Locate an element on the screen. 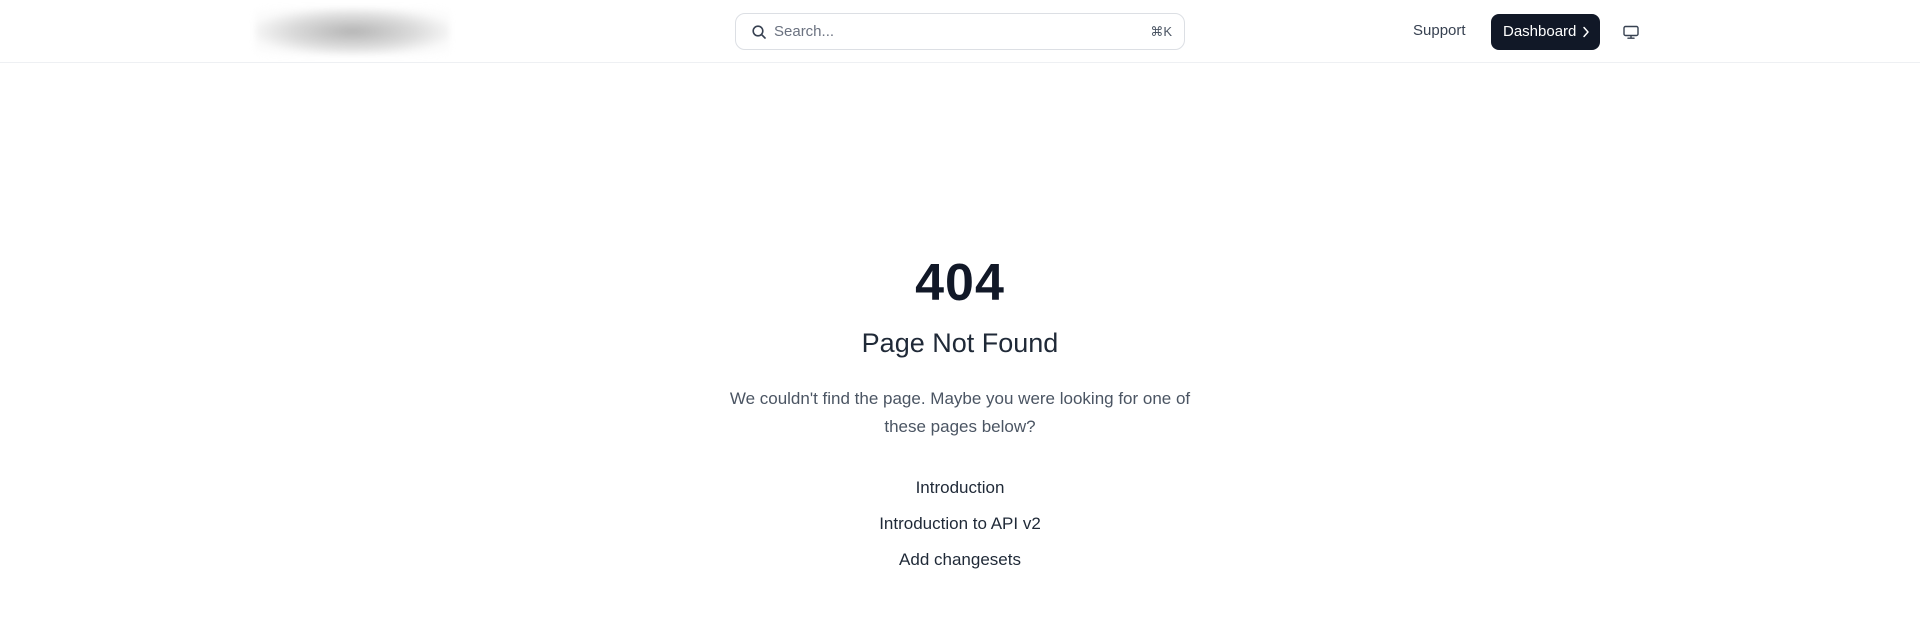  error-code: 404 is located at coordinates (960, 283).